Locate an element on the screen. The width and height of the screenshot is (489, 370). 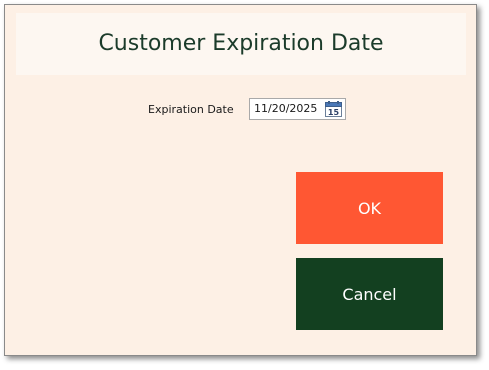
expiration-date-value: 11/20/2025 is located at coordinates (285, 108).